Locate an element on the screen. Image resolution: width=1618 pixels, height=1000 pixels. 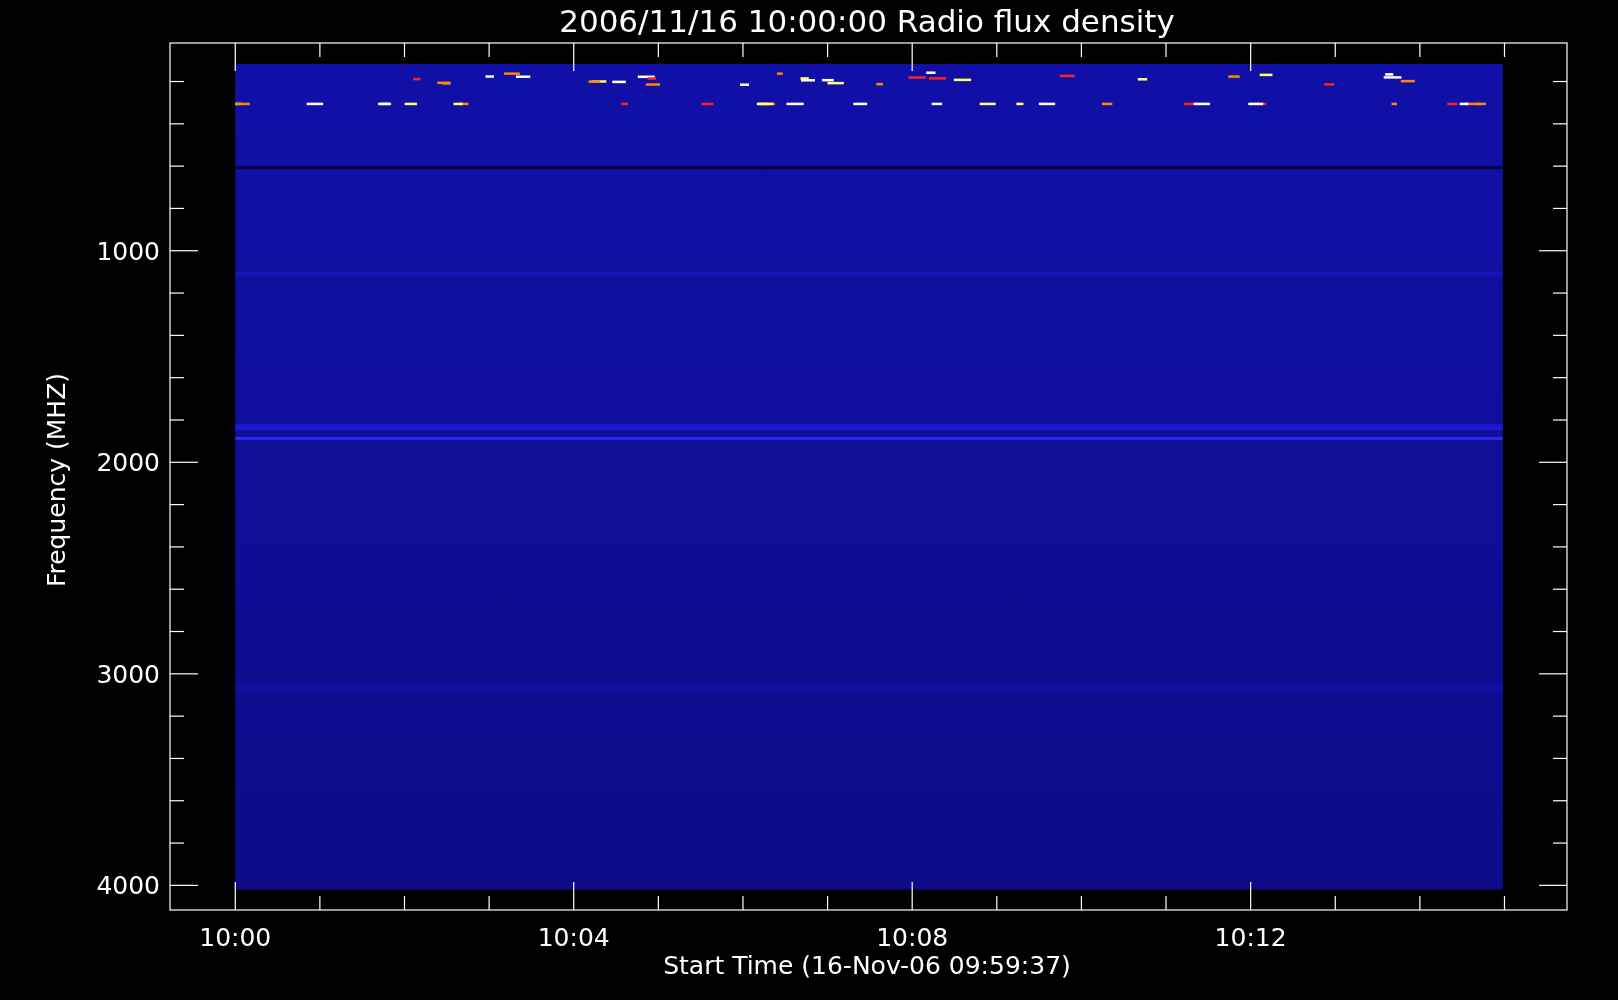
chart-title: 2006/11/16 10:00:00 Radio flux density is located at coordinates (867, 21).